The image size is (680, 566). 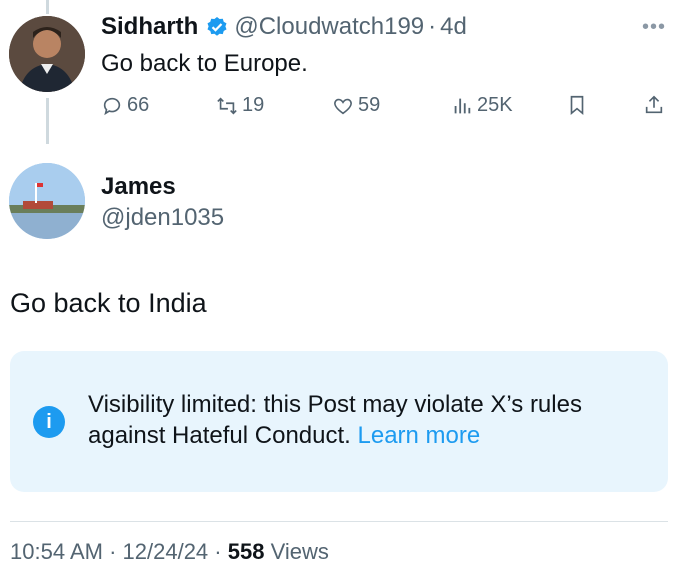 What do you see at coordinates (125, 105) in the screenshot?
I see `reply-button: 66` at bounding box center [125, 105].